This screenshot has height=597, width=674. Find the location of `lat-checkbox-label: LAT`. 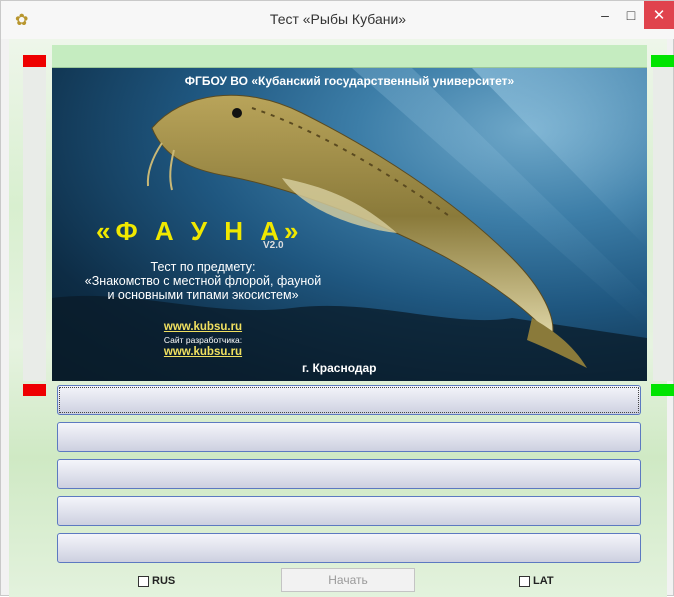

lat-checkbox-label: LAT is located at coordinates (543, 581).